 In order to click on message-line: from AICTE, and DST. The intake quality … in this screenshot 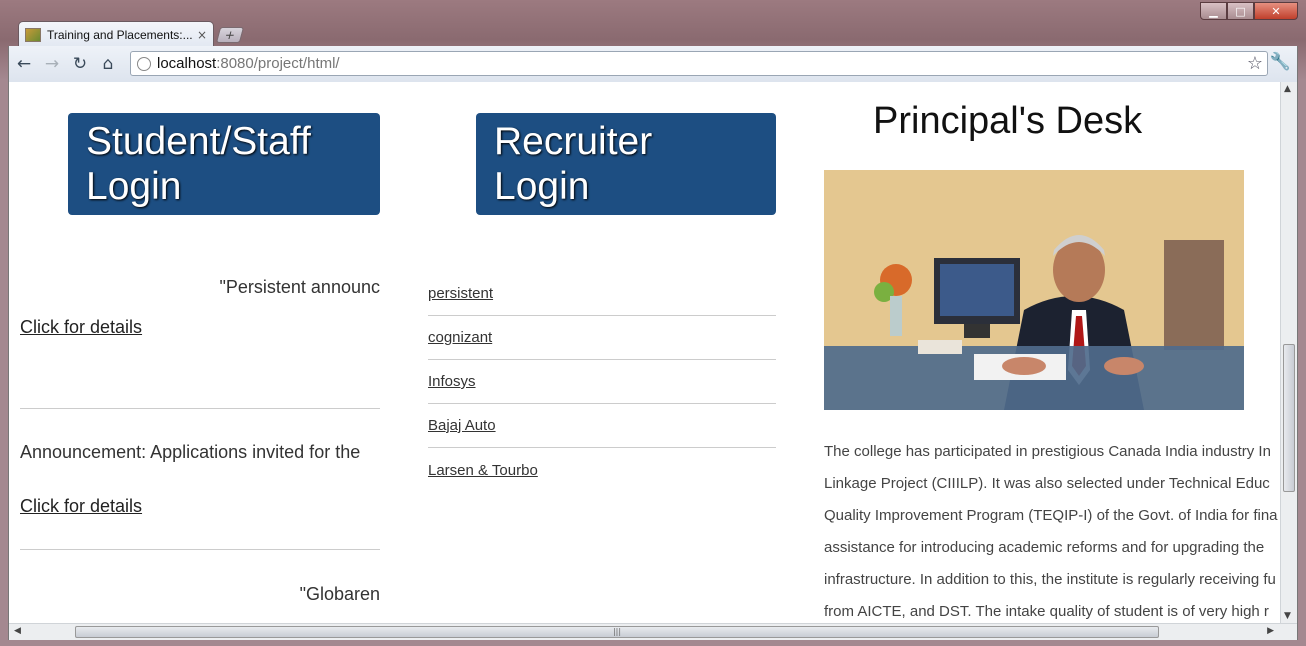, I will do `click(1046, 611)`.